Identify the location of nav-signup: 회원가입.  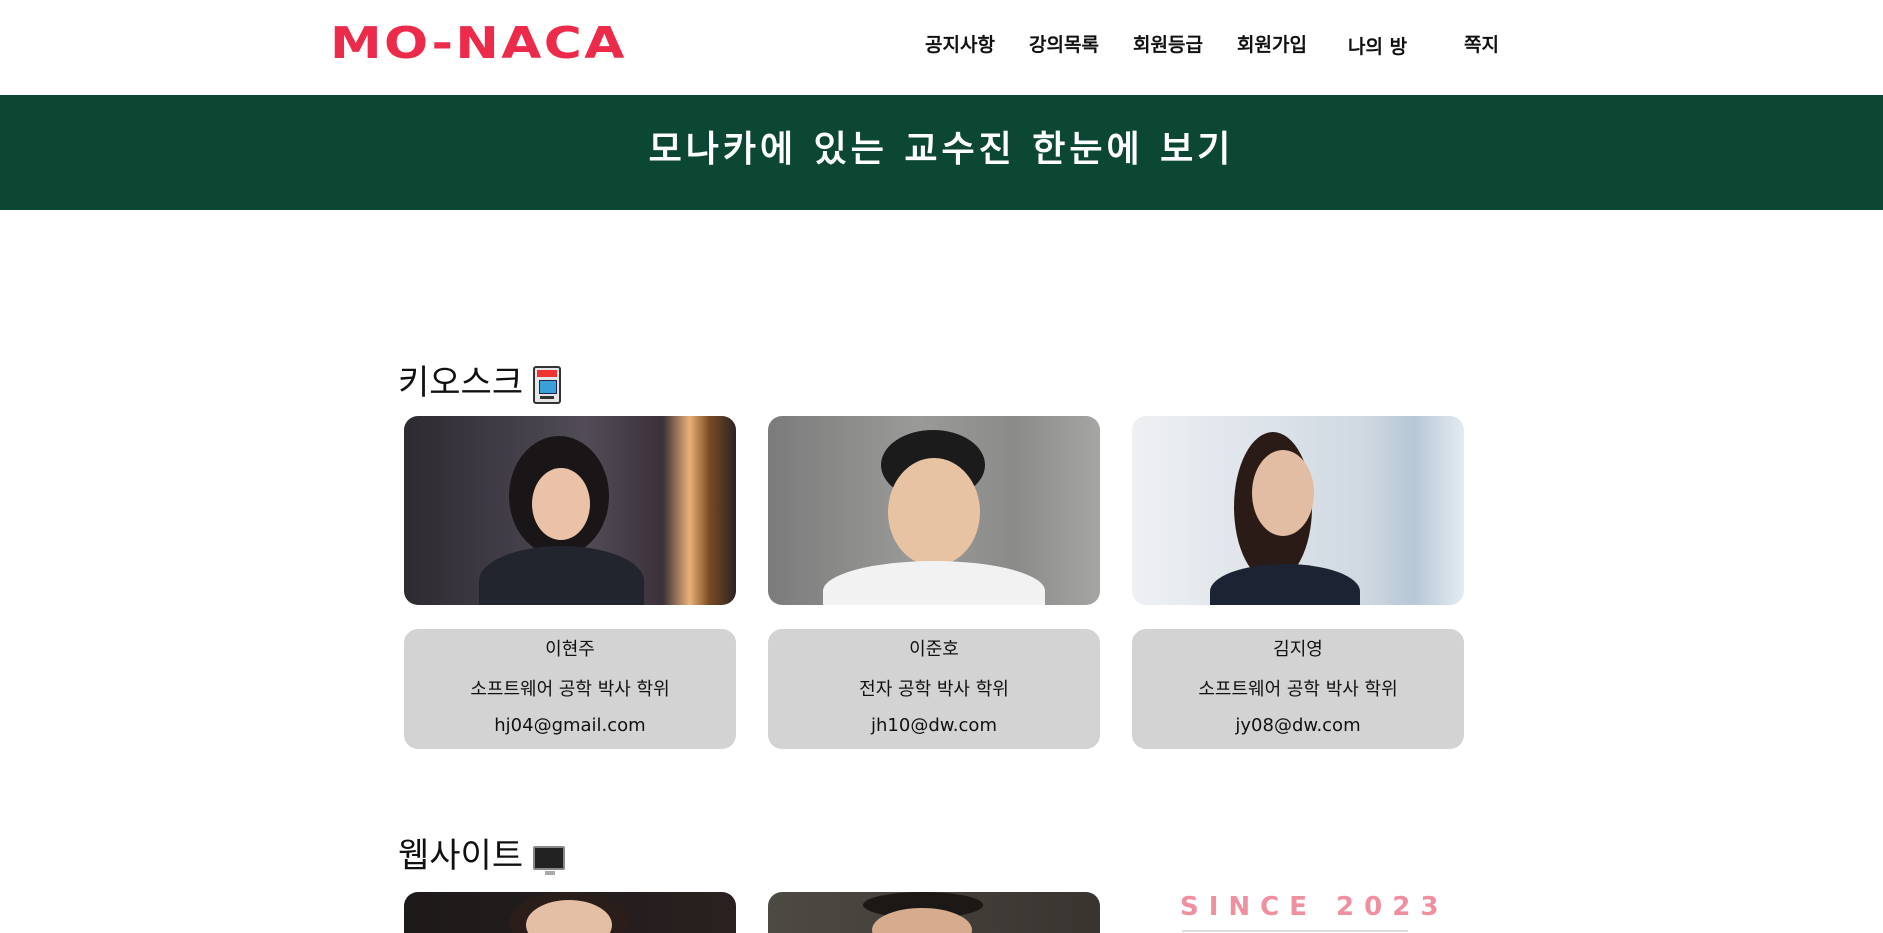
(1272, 43).